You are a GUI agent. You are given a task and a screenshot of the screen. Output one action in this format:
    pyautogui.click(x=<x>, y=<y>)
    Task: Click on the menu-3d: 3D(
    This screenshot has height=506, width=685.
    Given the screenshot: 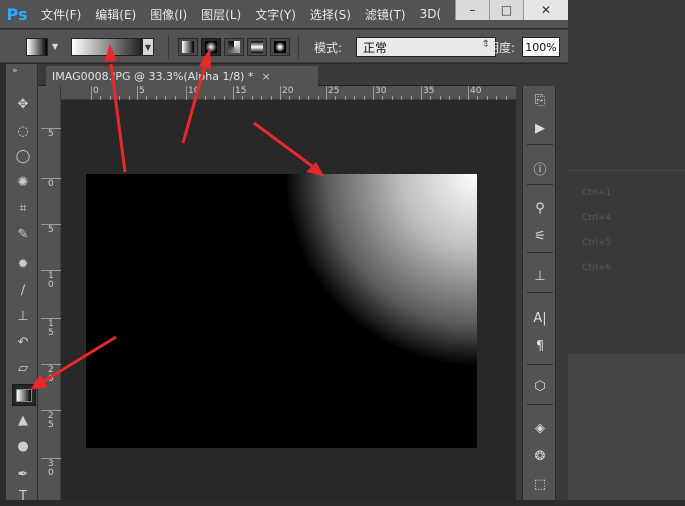 What is the action you would take?
    pyautogui.click(x=431, y=14)
    